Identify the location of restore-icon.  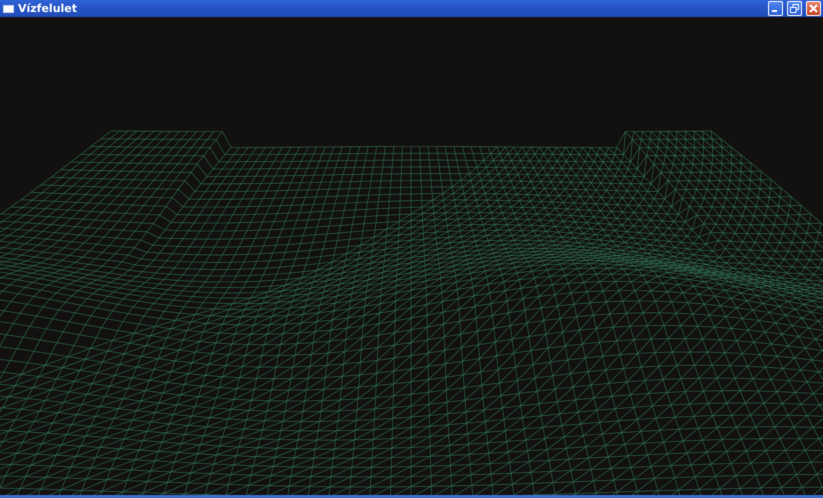
(794, 8).